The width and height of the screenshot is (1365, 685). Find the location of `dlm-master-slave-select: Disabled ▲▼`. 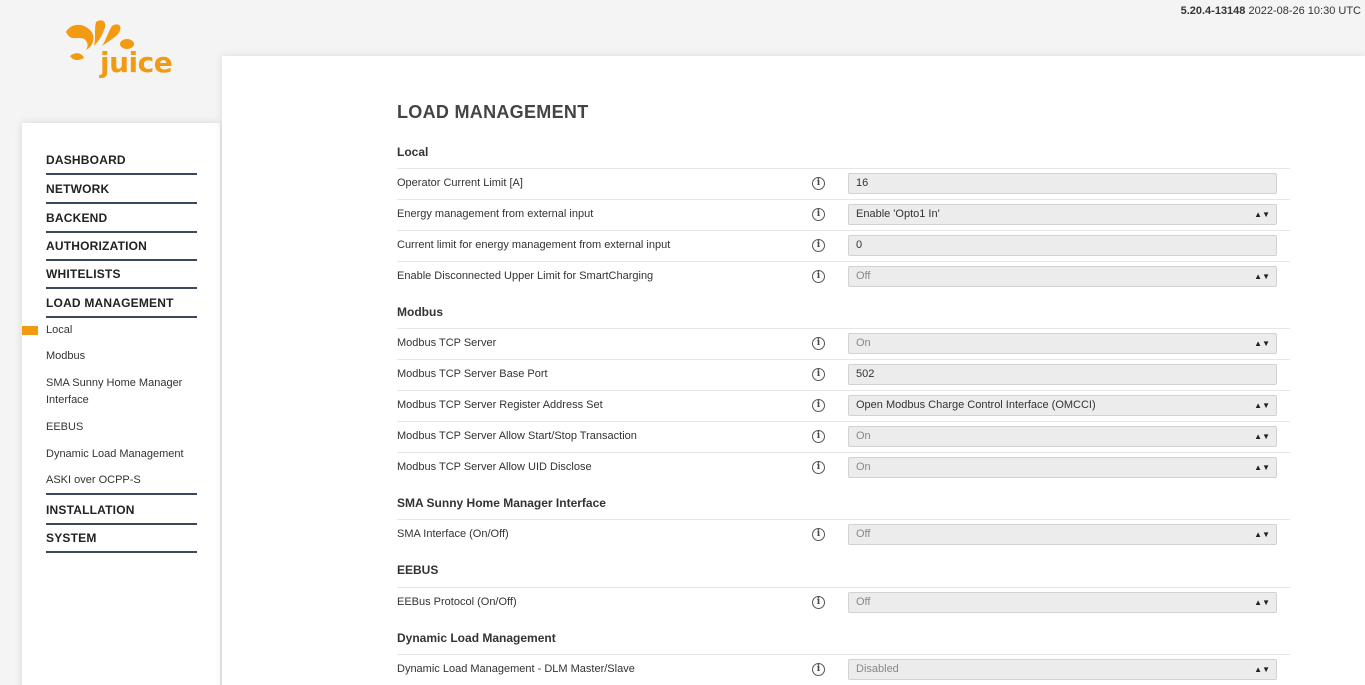

dlm-master-slave-select: Disabled ▲▼ is located at coordinates (1062, 669).